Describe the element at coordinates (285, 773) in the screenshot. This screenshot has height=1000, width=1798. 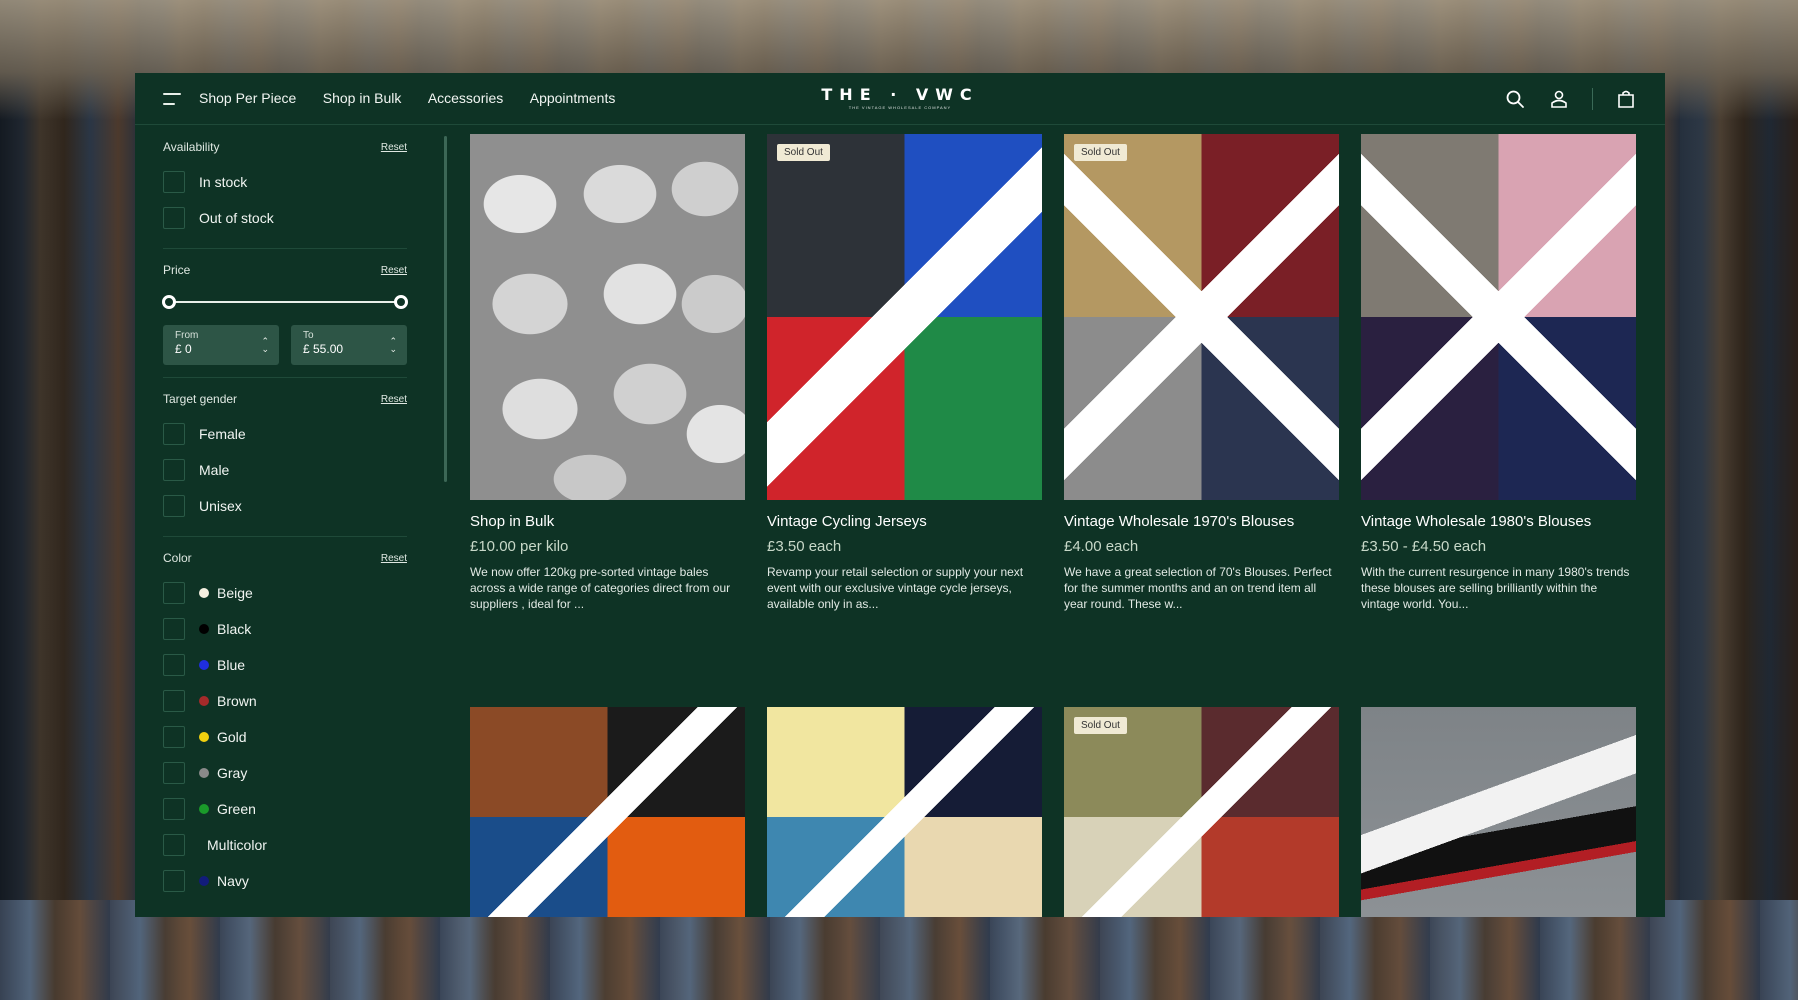
I see `filter-option-gray: Gray` at that location.